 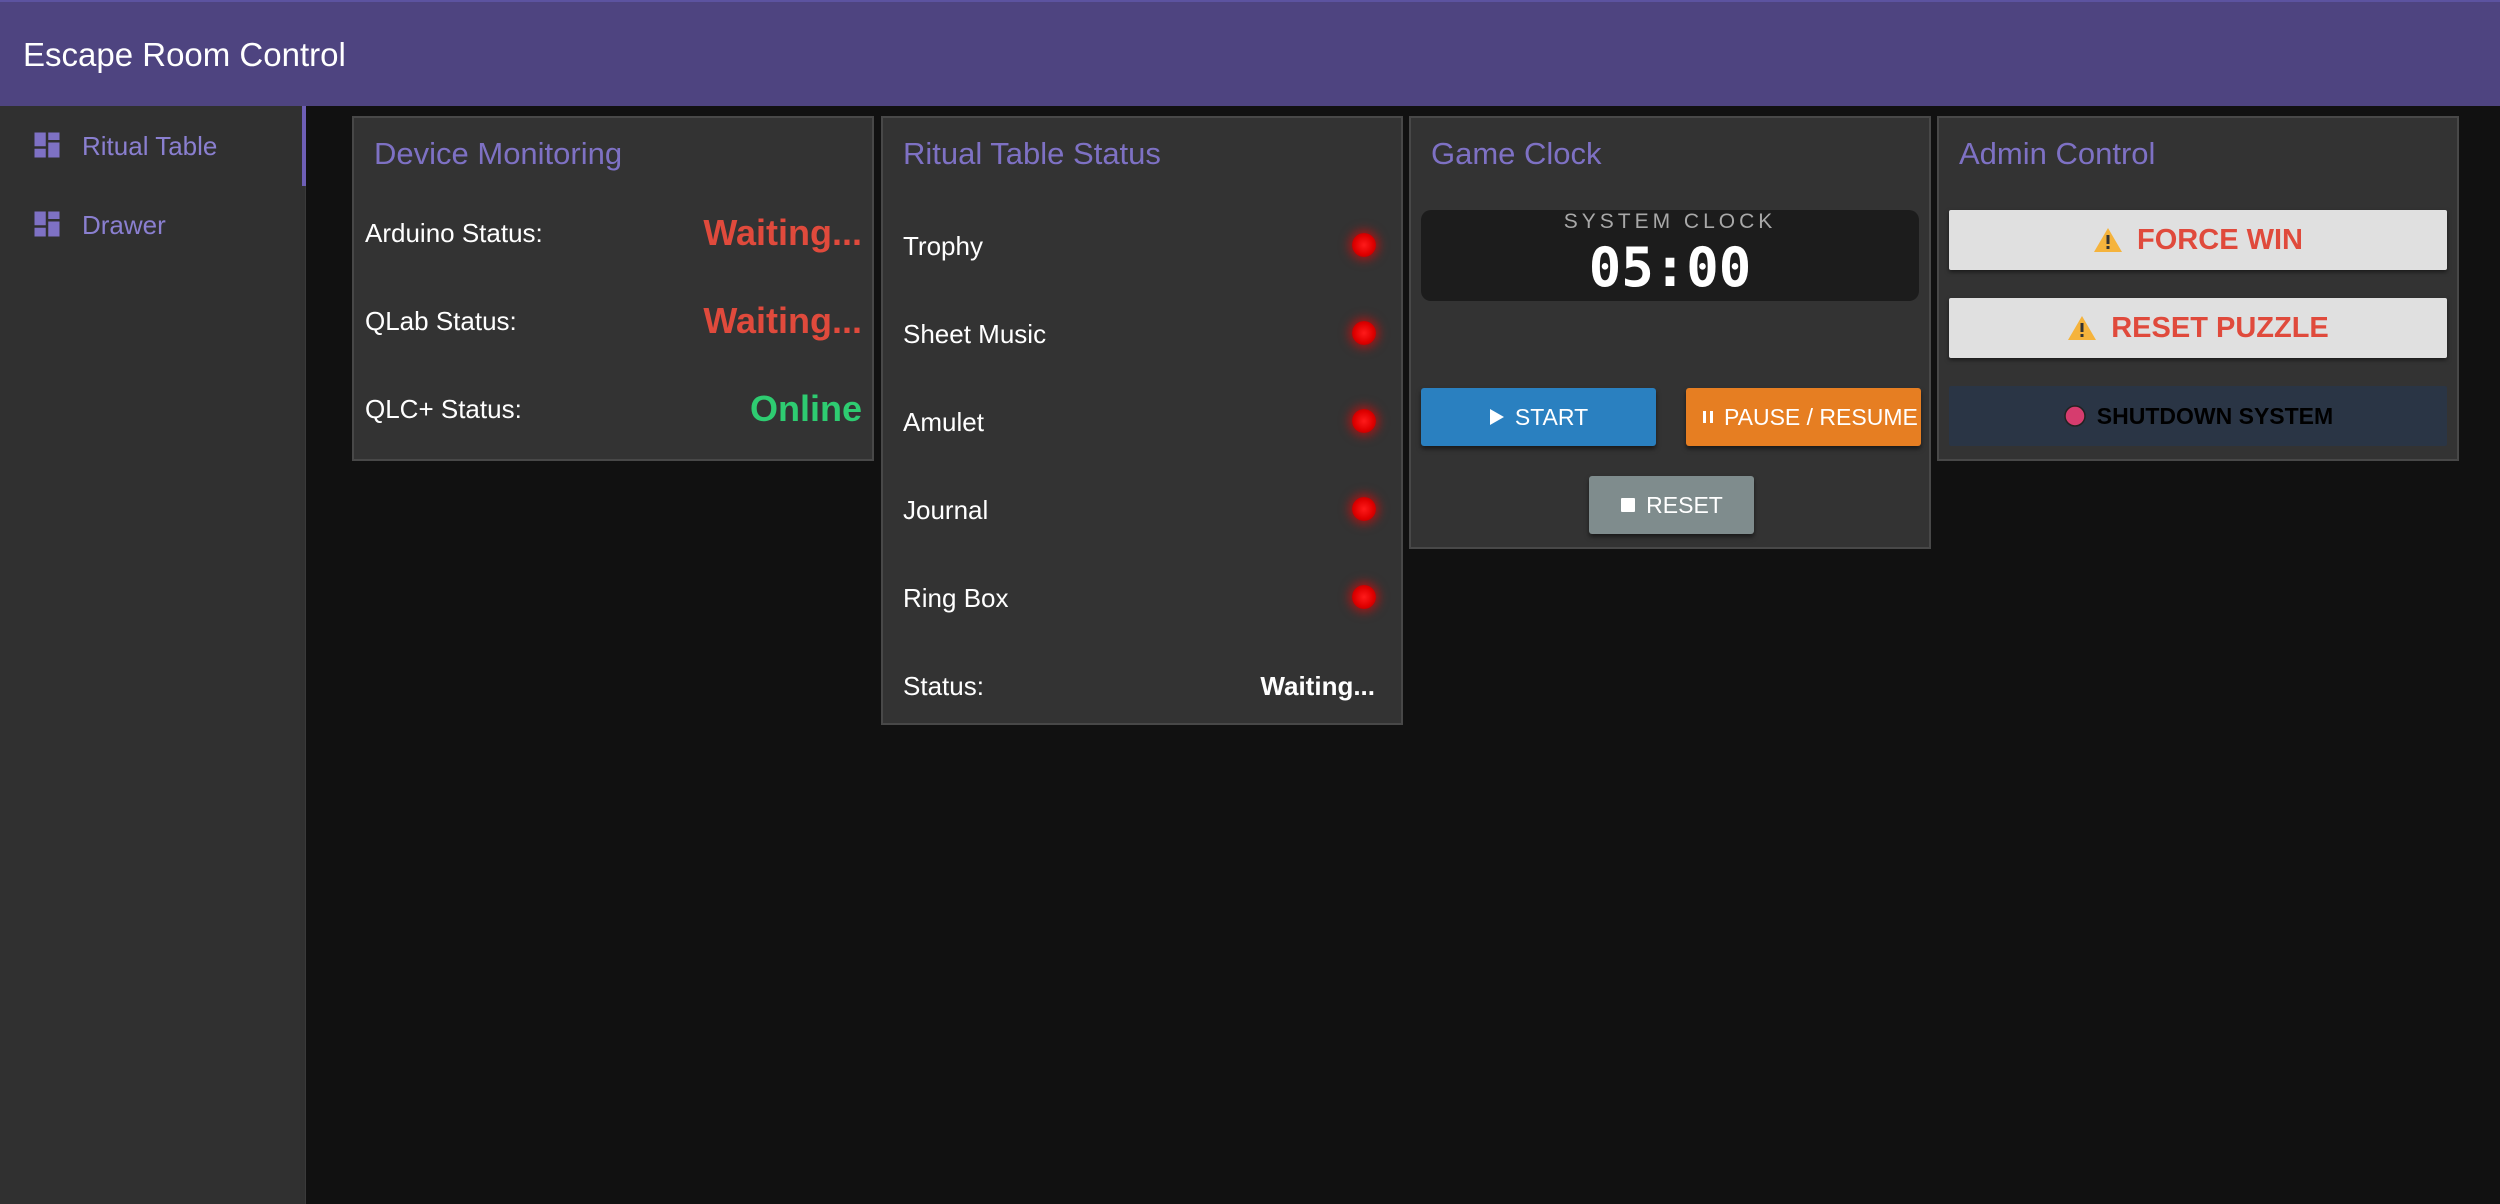 What do you see at coordinates (150, 145) in the screenshot?
I see `sidebar-item-label: Ritual Table` at bounding box center [150, 145].